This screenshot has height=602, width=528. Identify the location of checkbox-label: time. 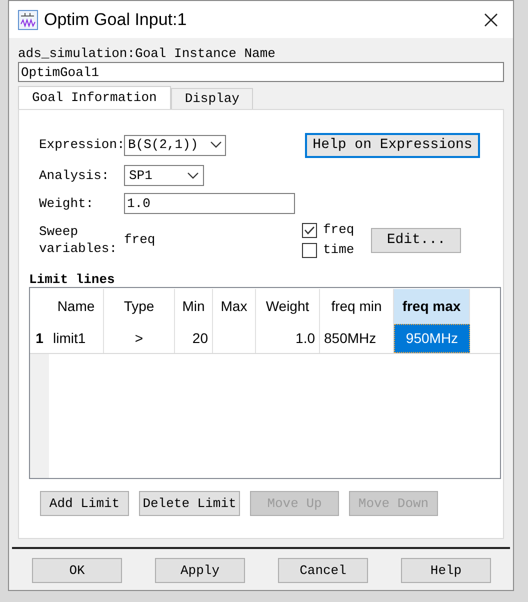
(338, 250).